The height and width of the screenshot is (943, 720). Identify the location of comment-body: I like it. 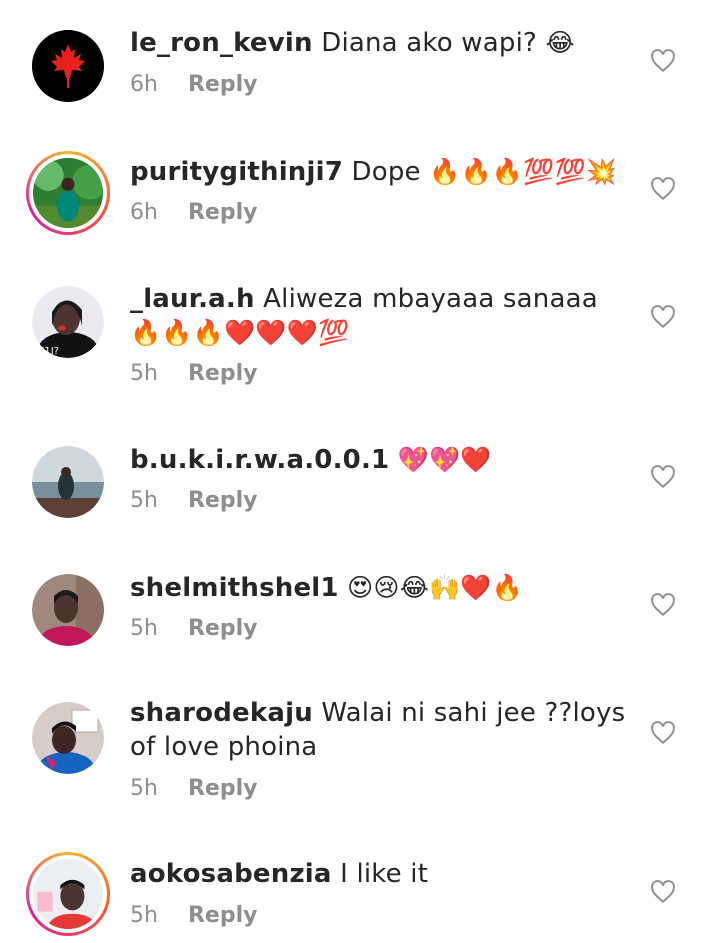
(384, 874).